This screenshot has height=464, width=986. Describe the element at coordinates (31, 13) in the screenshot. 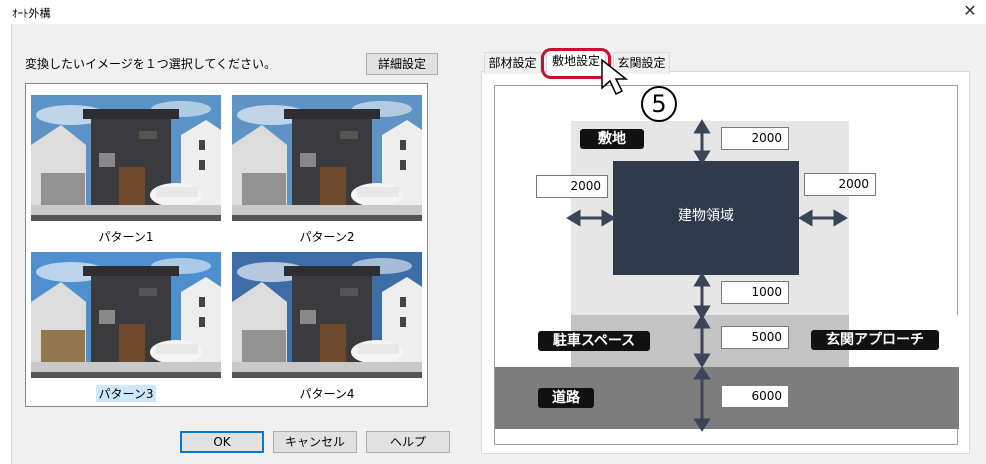

I see `window-title: ｵｰﾄ外構` at that location.